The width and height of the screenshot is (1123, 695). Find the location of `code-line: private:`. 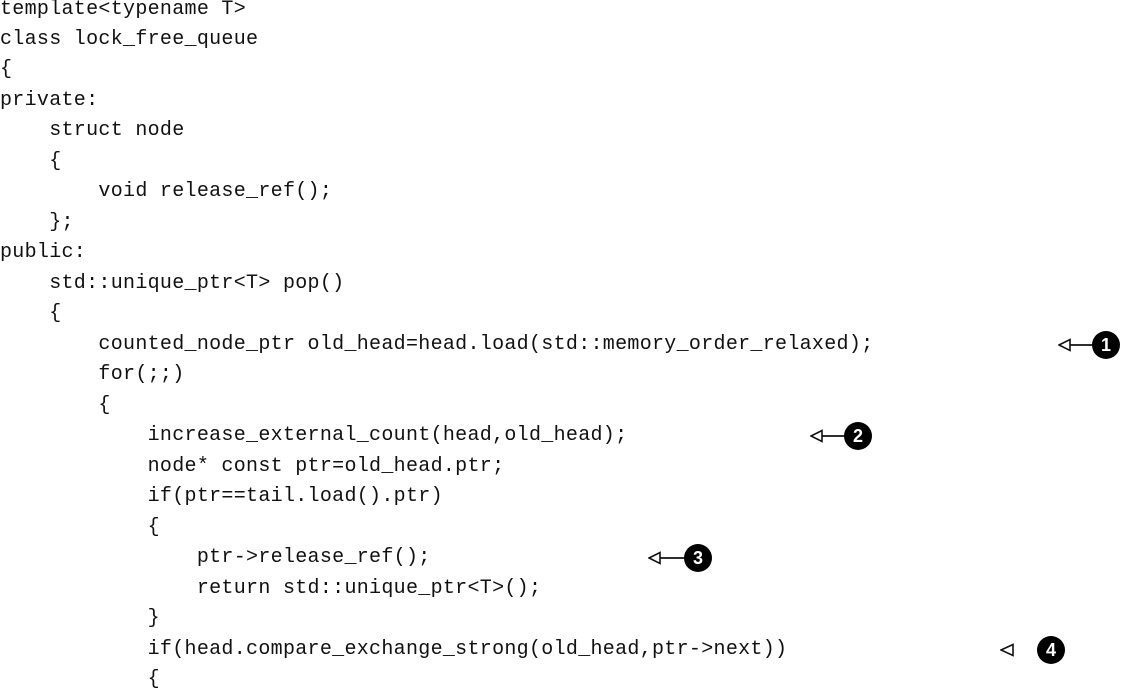

code-line: private: is located at coordinates (49, 100).